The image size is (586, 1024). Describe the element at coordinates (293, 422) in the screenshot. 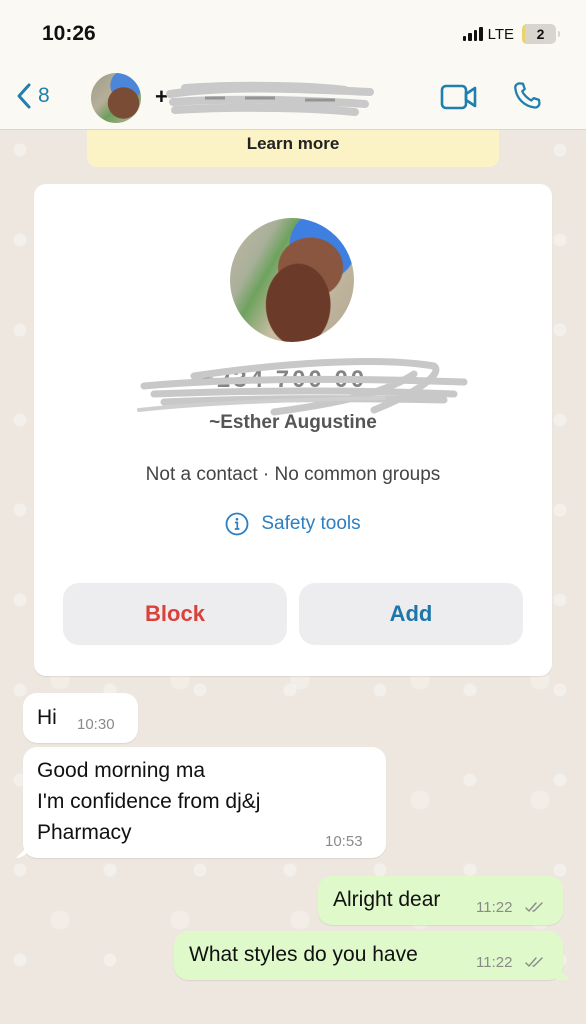

I see `contact-push-name: ~Esther Augustine` at that location.